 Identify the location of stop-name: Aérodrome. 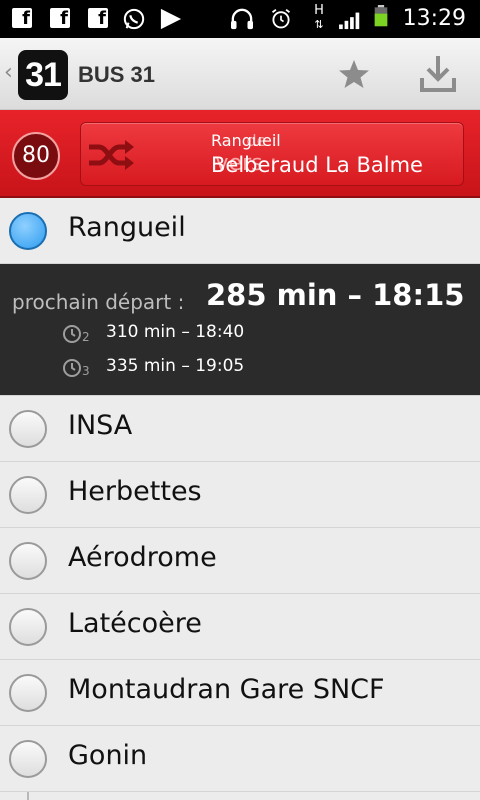
(142, 557).